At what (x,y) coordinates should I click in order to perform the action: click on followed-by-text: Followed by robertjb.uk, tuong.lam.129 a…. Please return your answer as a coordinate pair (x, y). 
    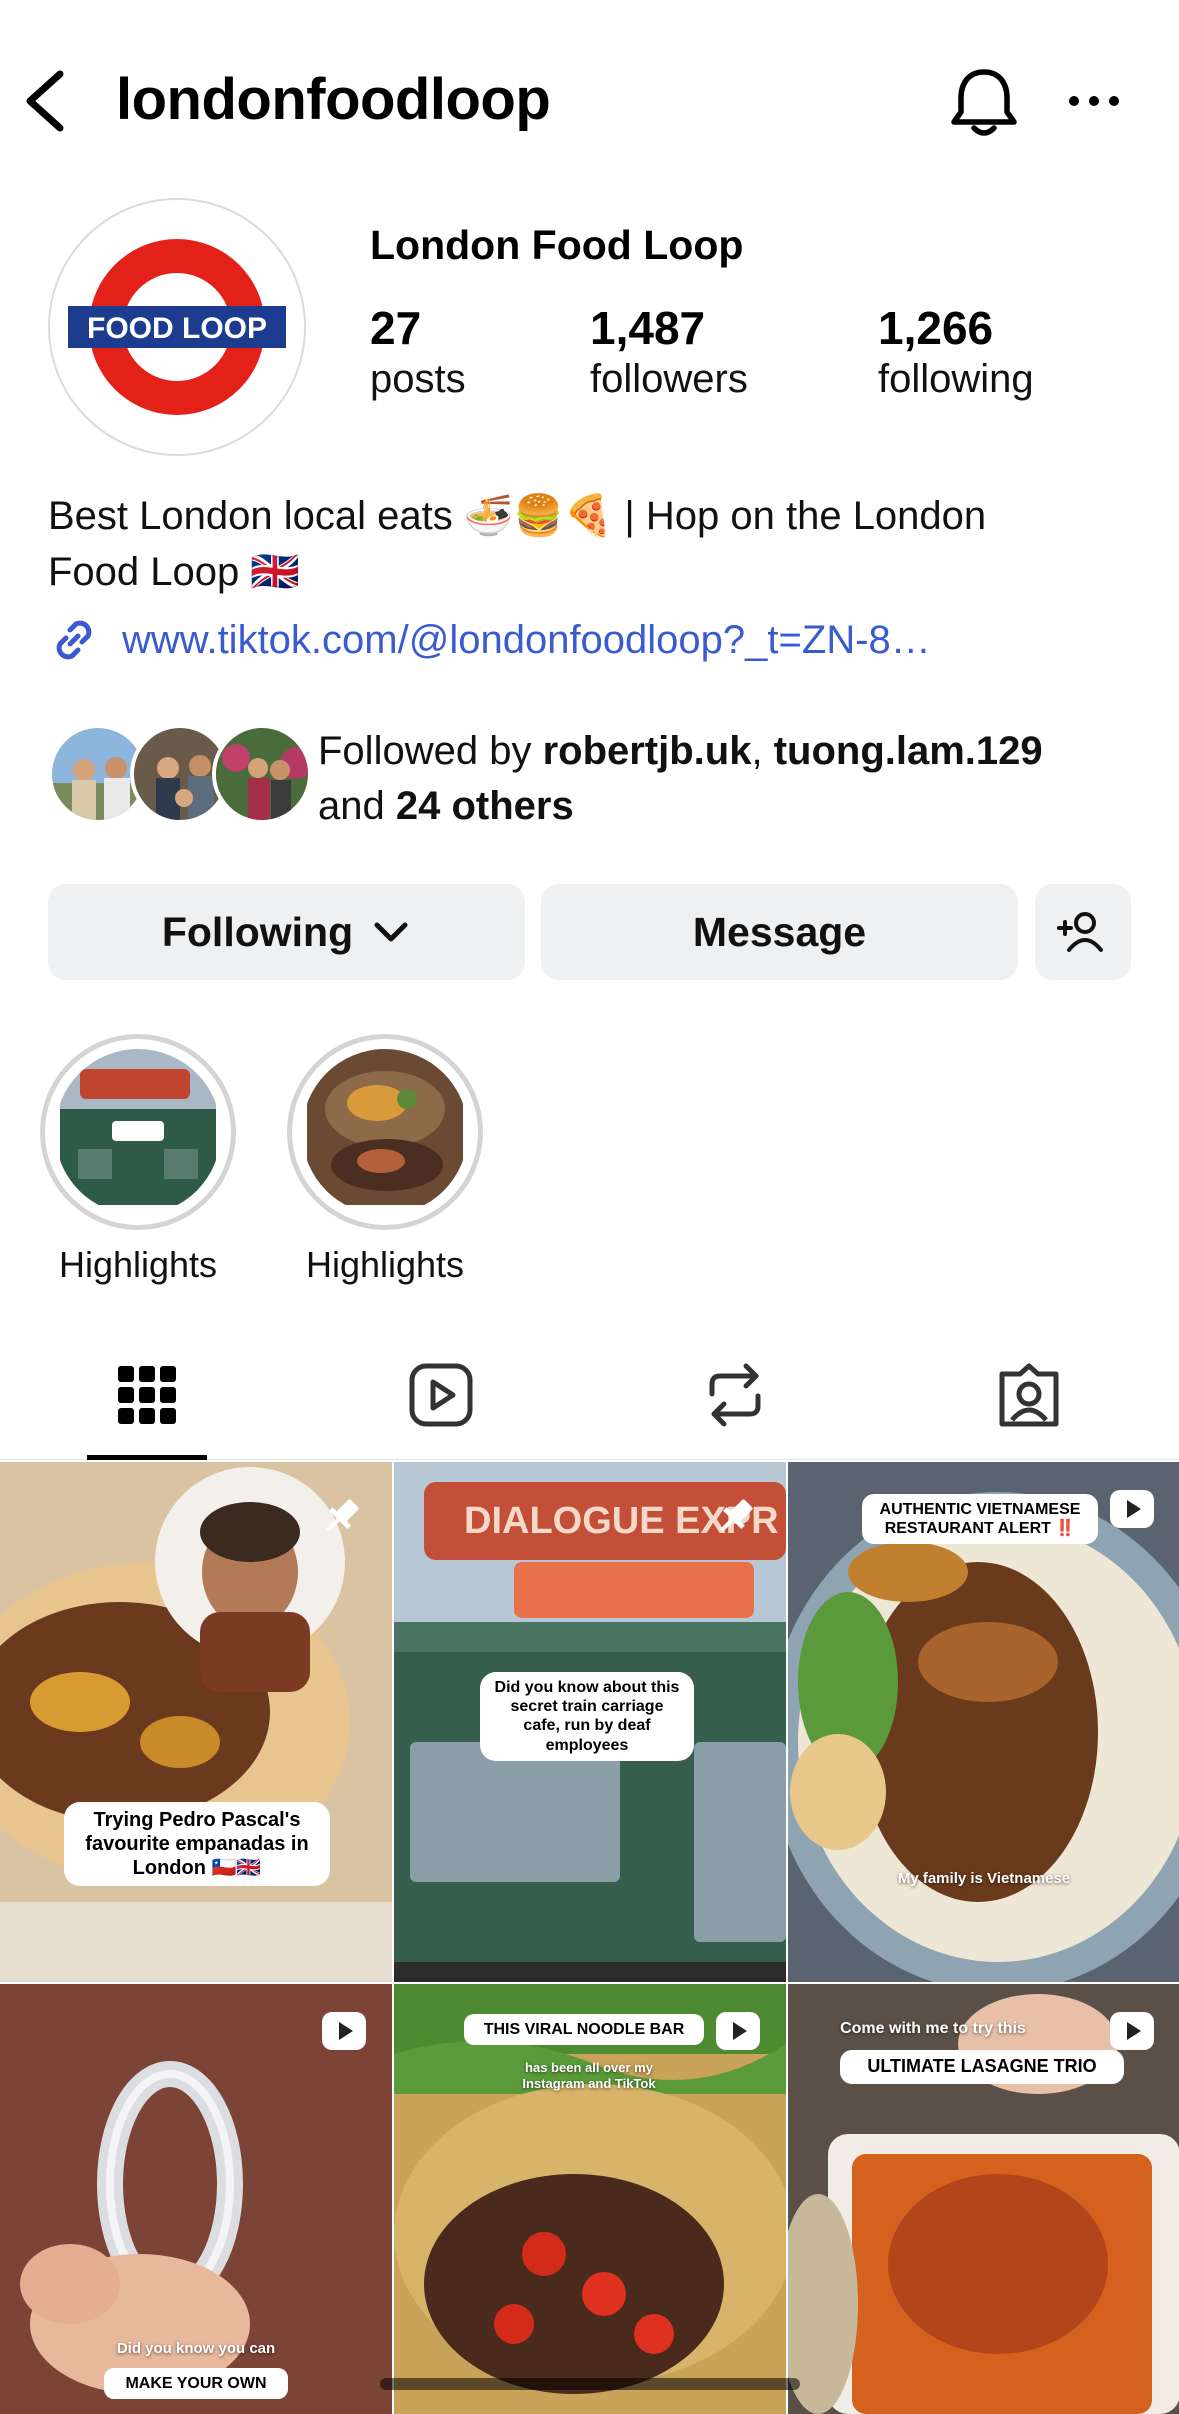
    Looking at the image, I should click on (748, 779).